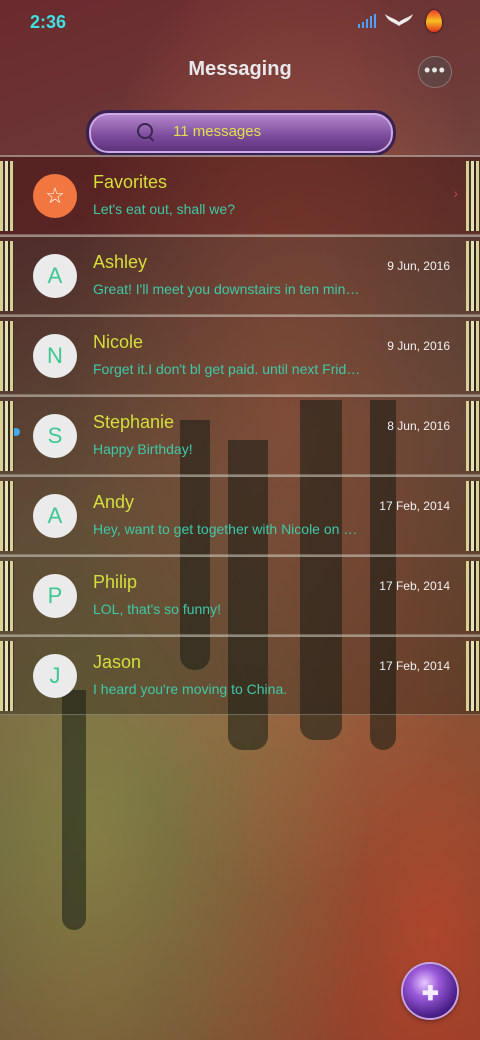  I want to click on conversation-favorites: ☆ Favorites Let's eat out, shall we? ›, so click(240, 195).